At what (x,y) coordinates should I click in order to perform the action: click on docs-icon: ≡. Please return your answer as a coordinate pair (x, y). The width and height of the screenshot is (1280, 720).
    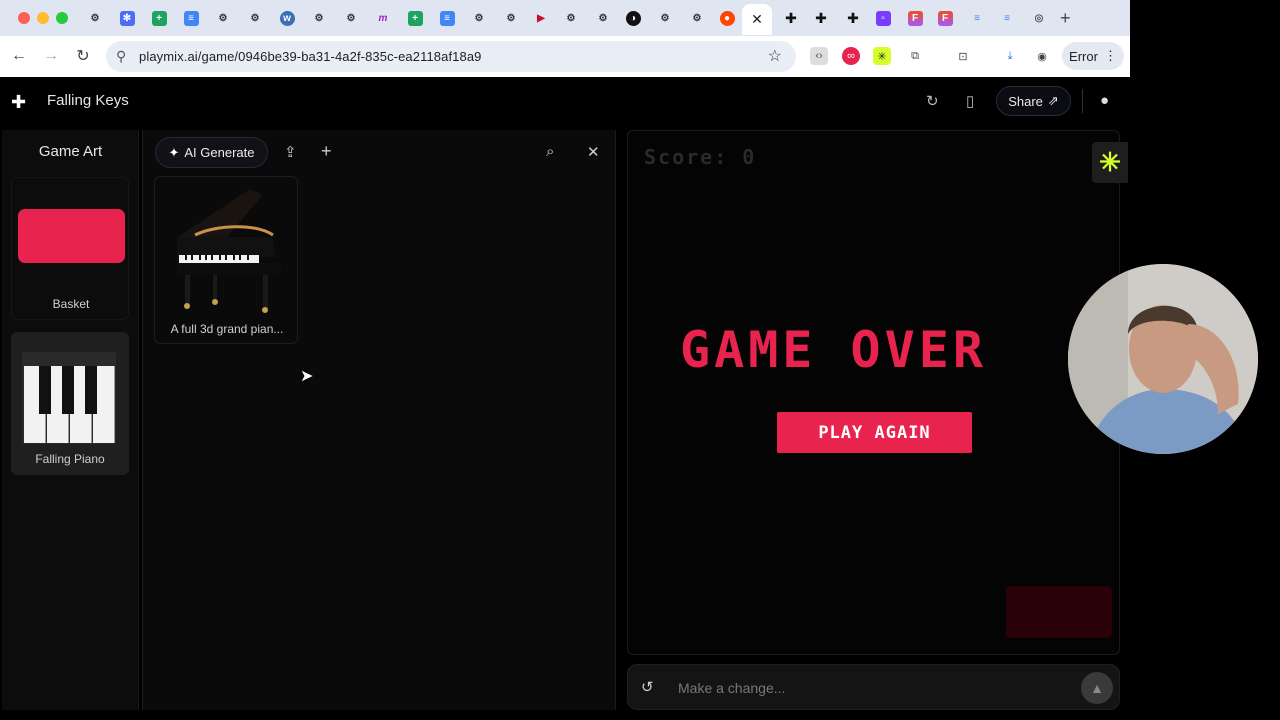
    Looking at the image, I should click on (447, 18).